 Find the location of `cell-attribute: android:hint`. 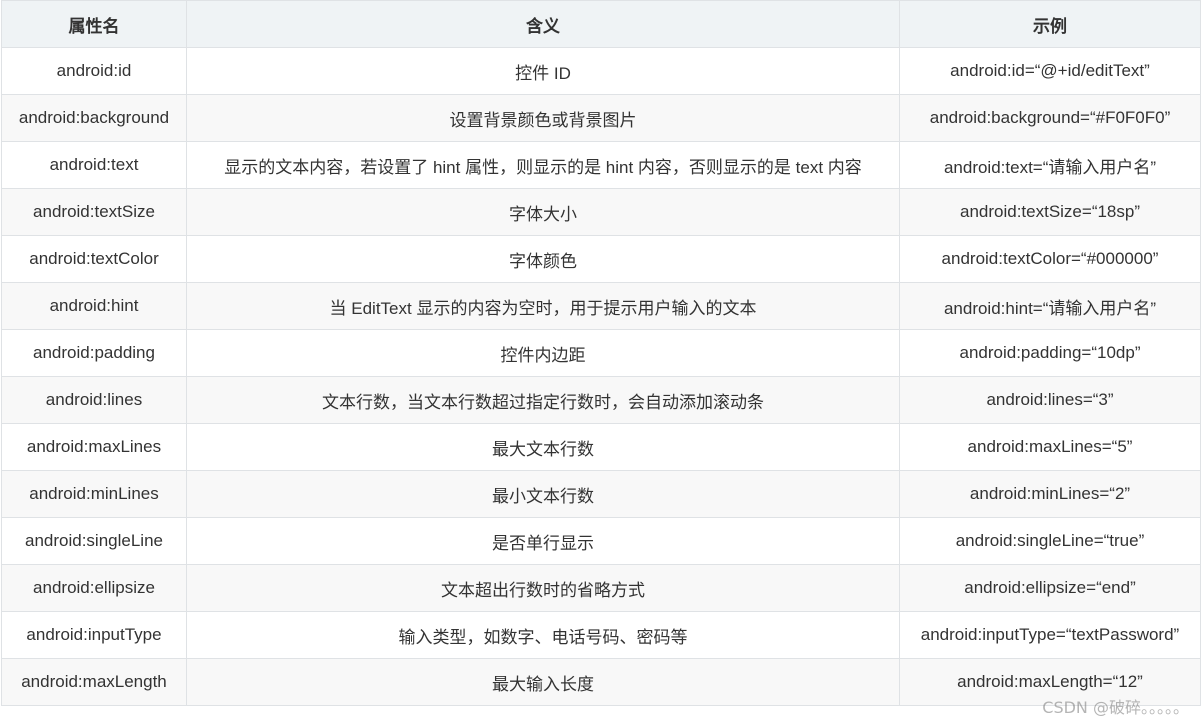

cell-attribute: android:hint is located at coordinates (94, 306).